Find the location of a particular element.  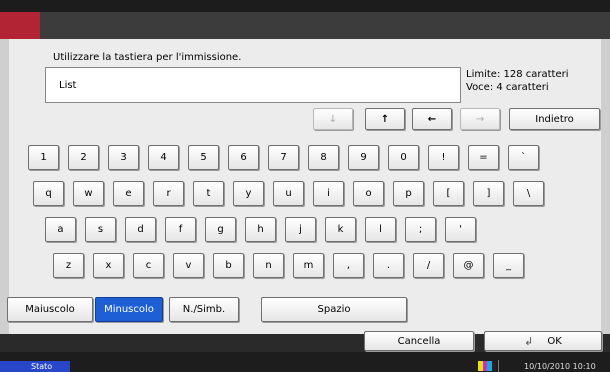

key-1-5: y is located at coordinates (248, 193).